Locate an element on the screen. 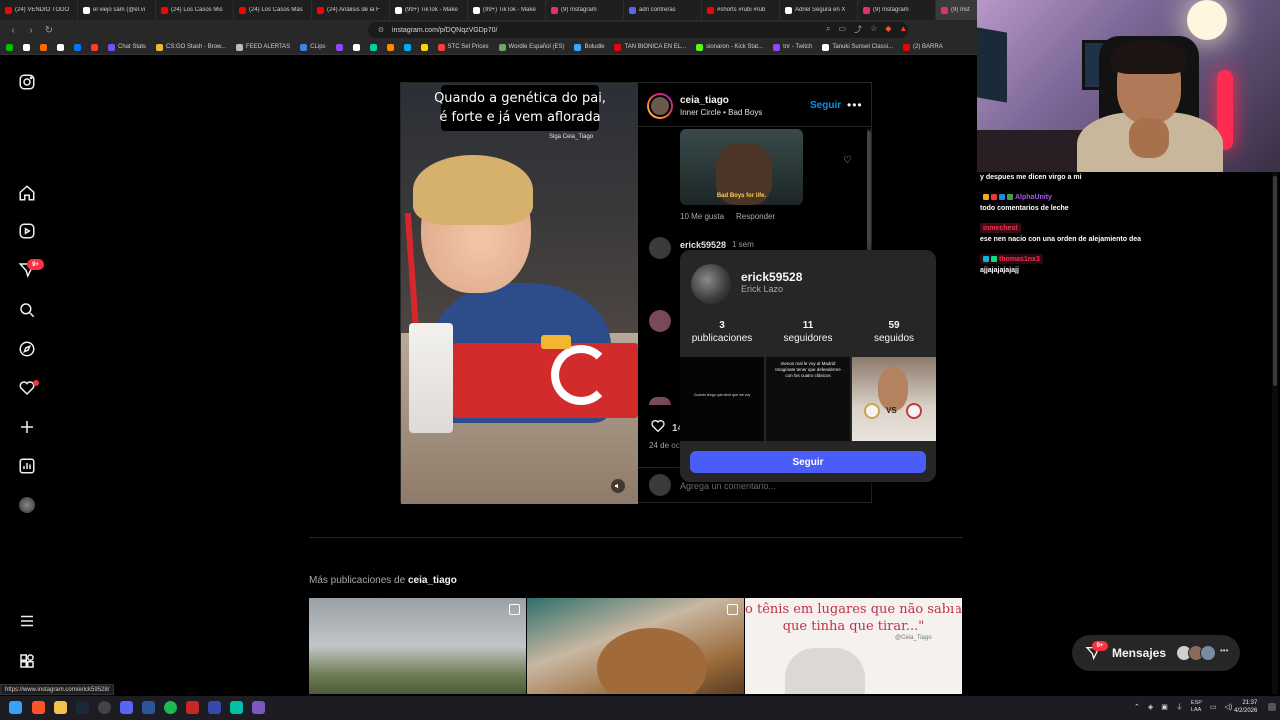  audio-label: Inner Circle • Bad Boys is located at coordinates (721, 112).